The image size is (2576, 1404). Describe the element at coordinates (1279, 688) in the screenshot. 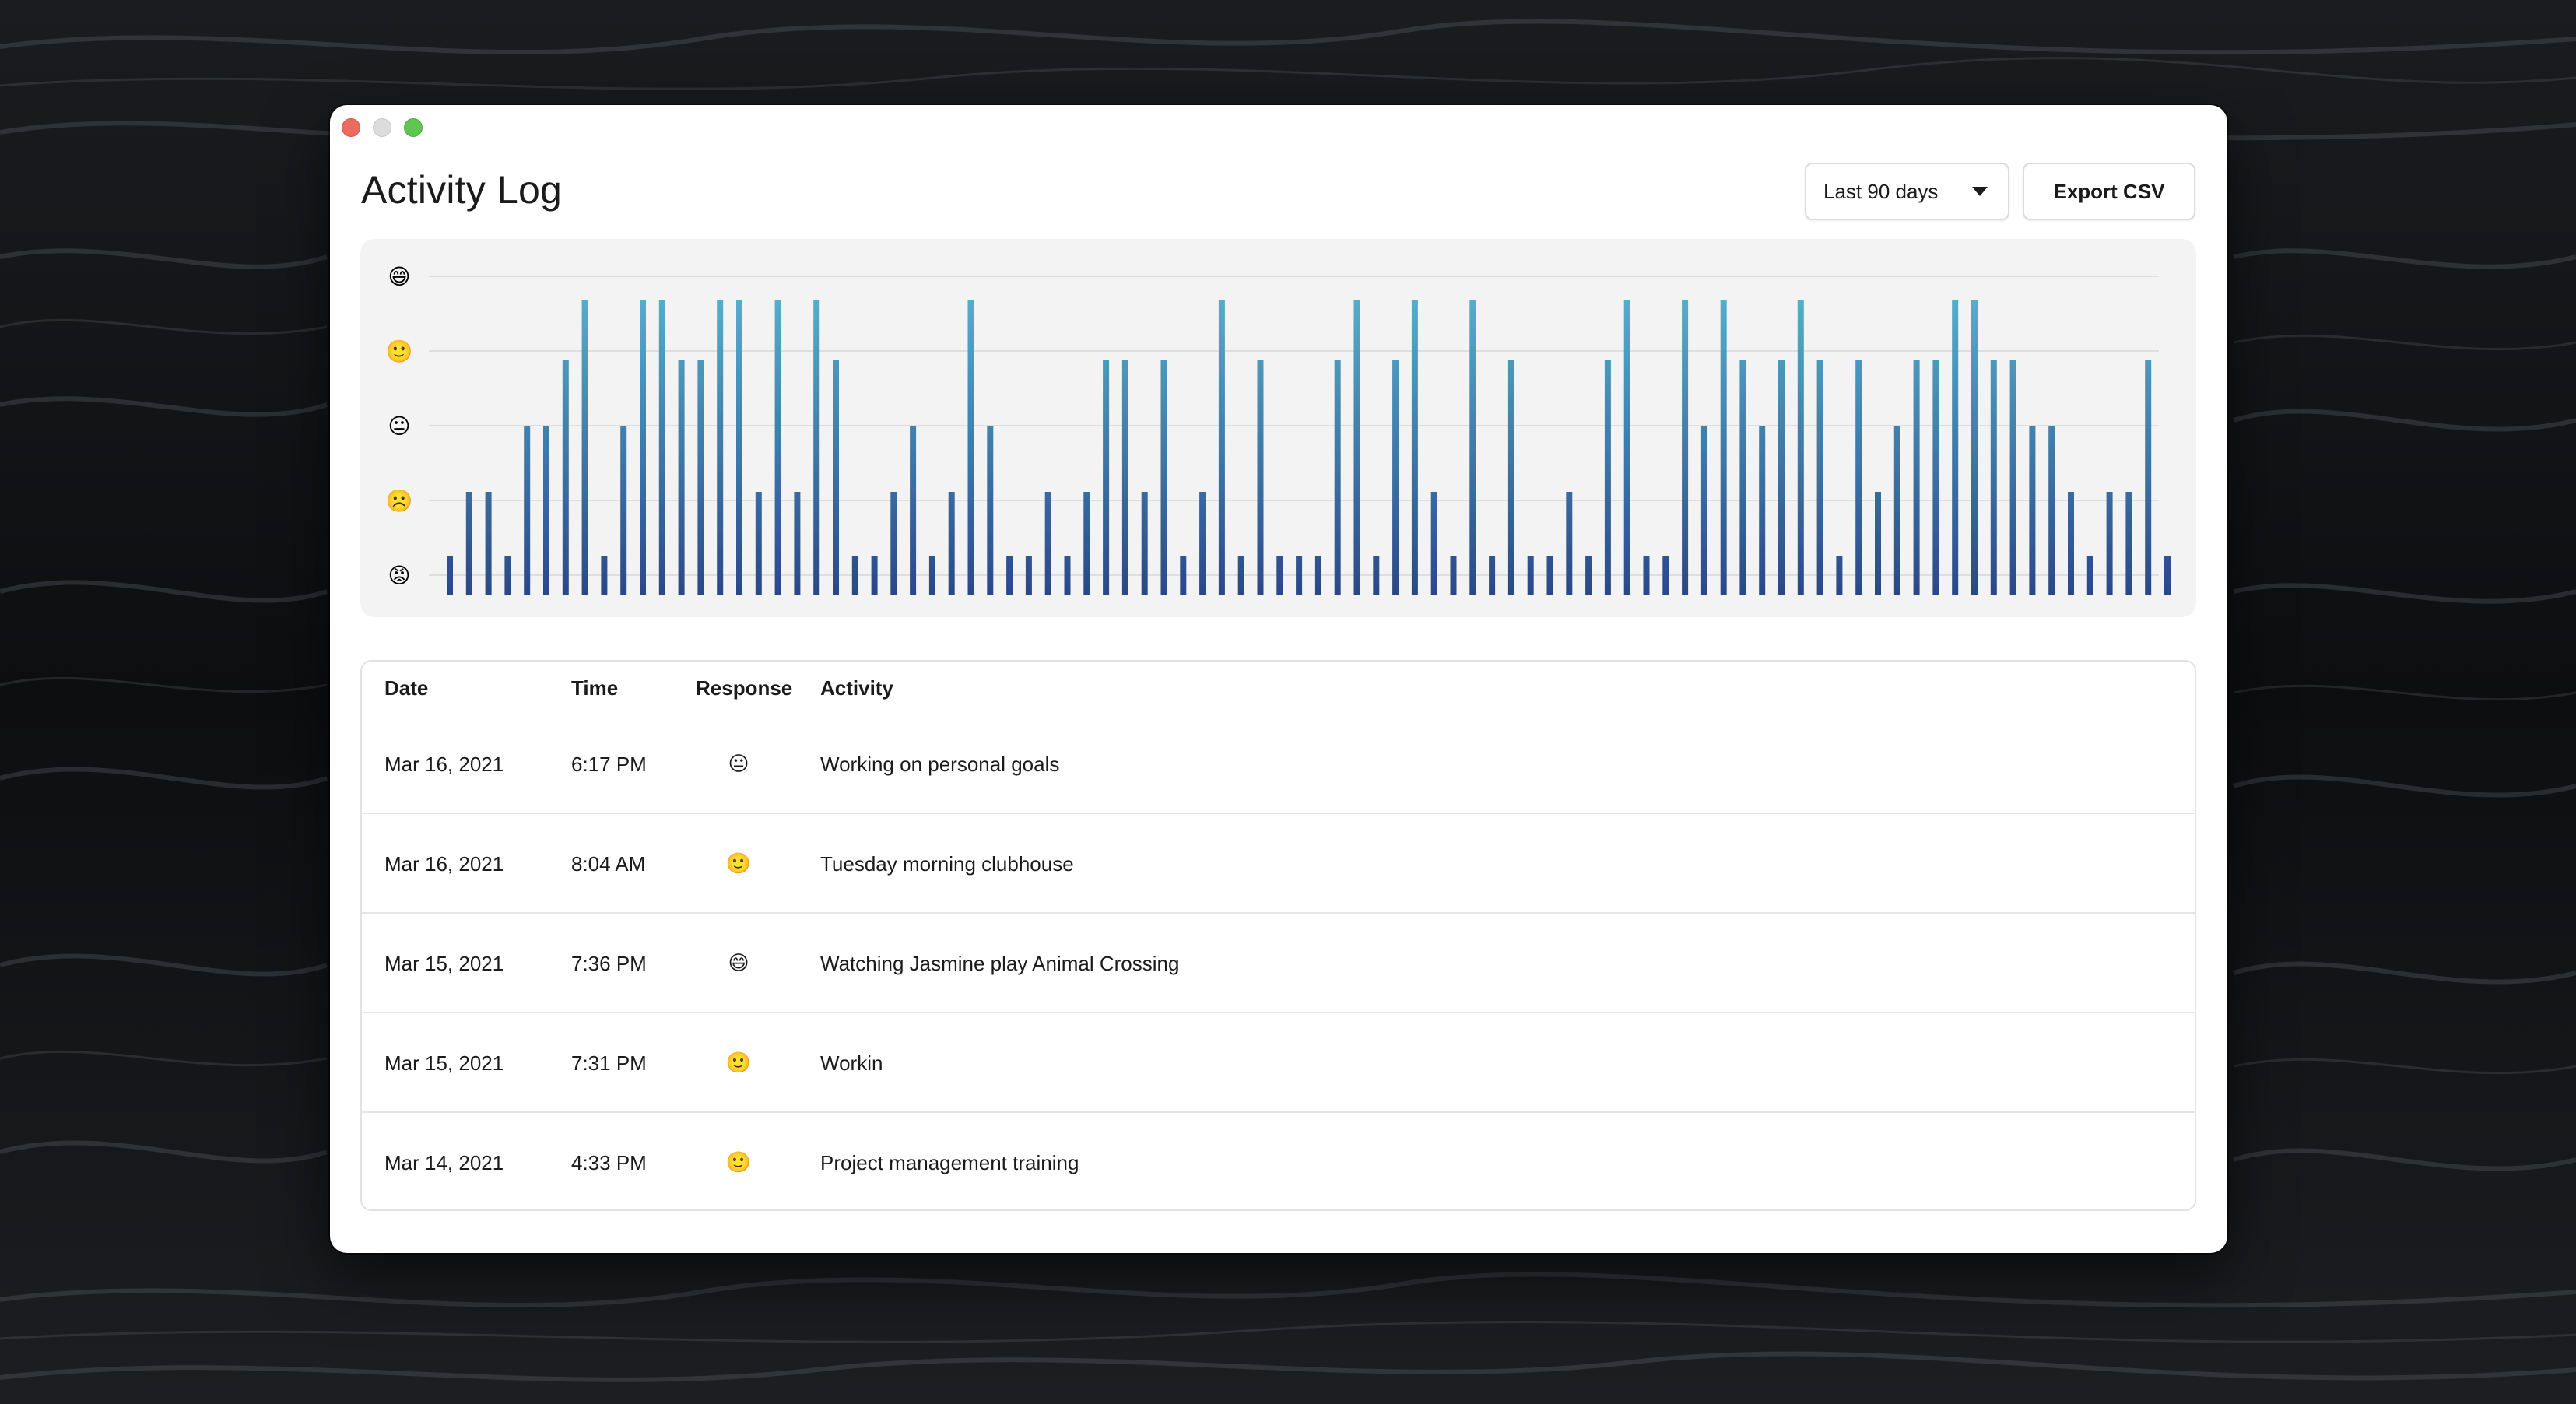

I see `table-header: Date Time Response Activity` at that location.